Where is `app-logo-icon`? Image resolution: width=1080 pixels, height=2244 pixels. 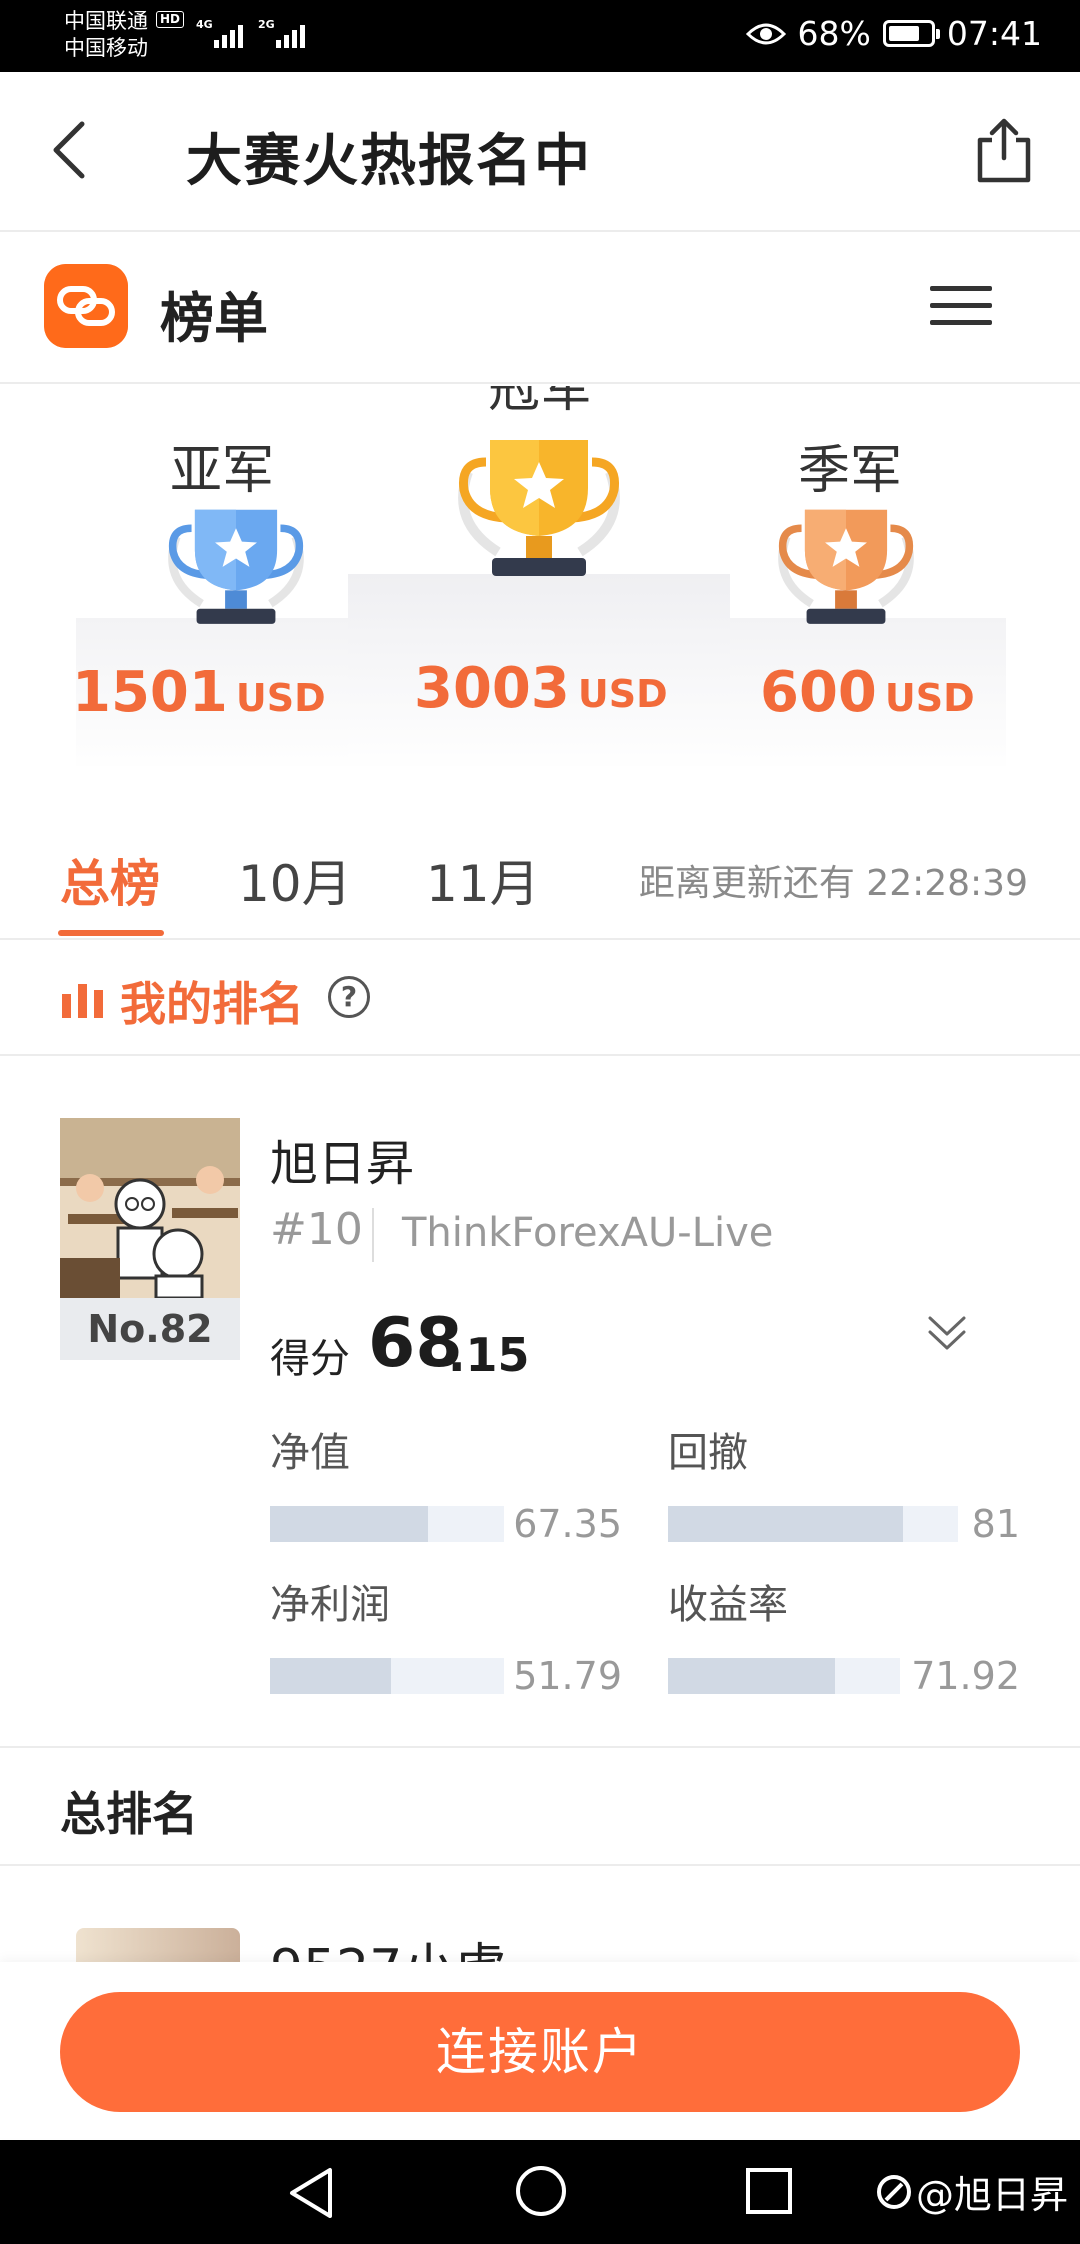 app-logo-icon is located at coordinates (86, 306).